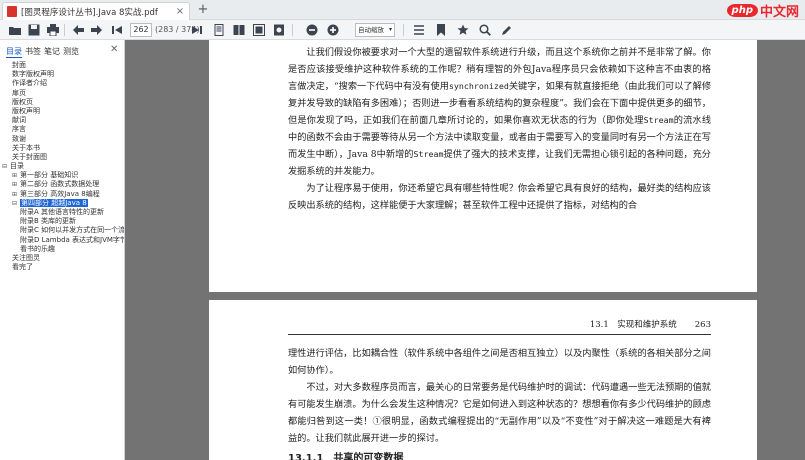  What do you see at coordinates (78, 30) in the screenshot?
I see `back-icon` at bounding box center [78, 30].